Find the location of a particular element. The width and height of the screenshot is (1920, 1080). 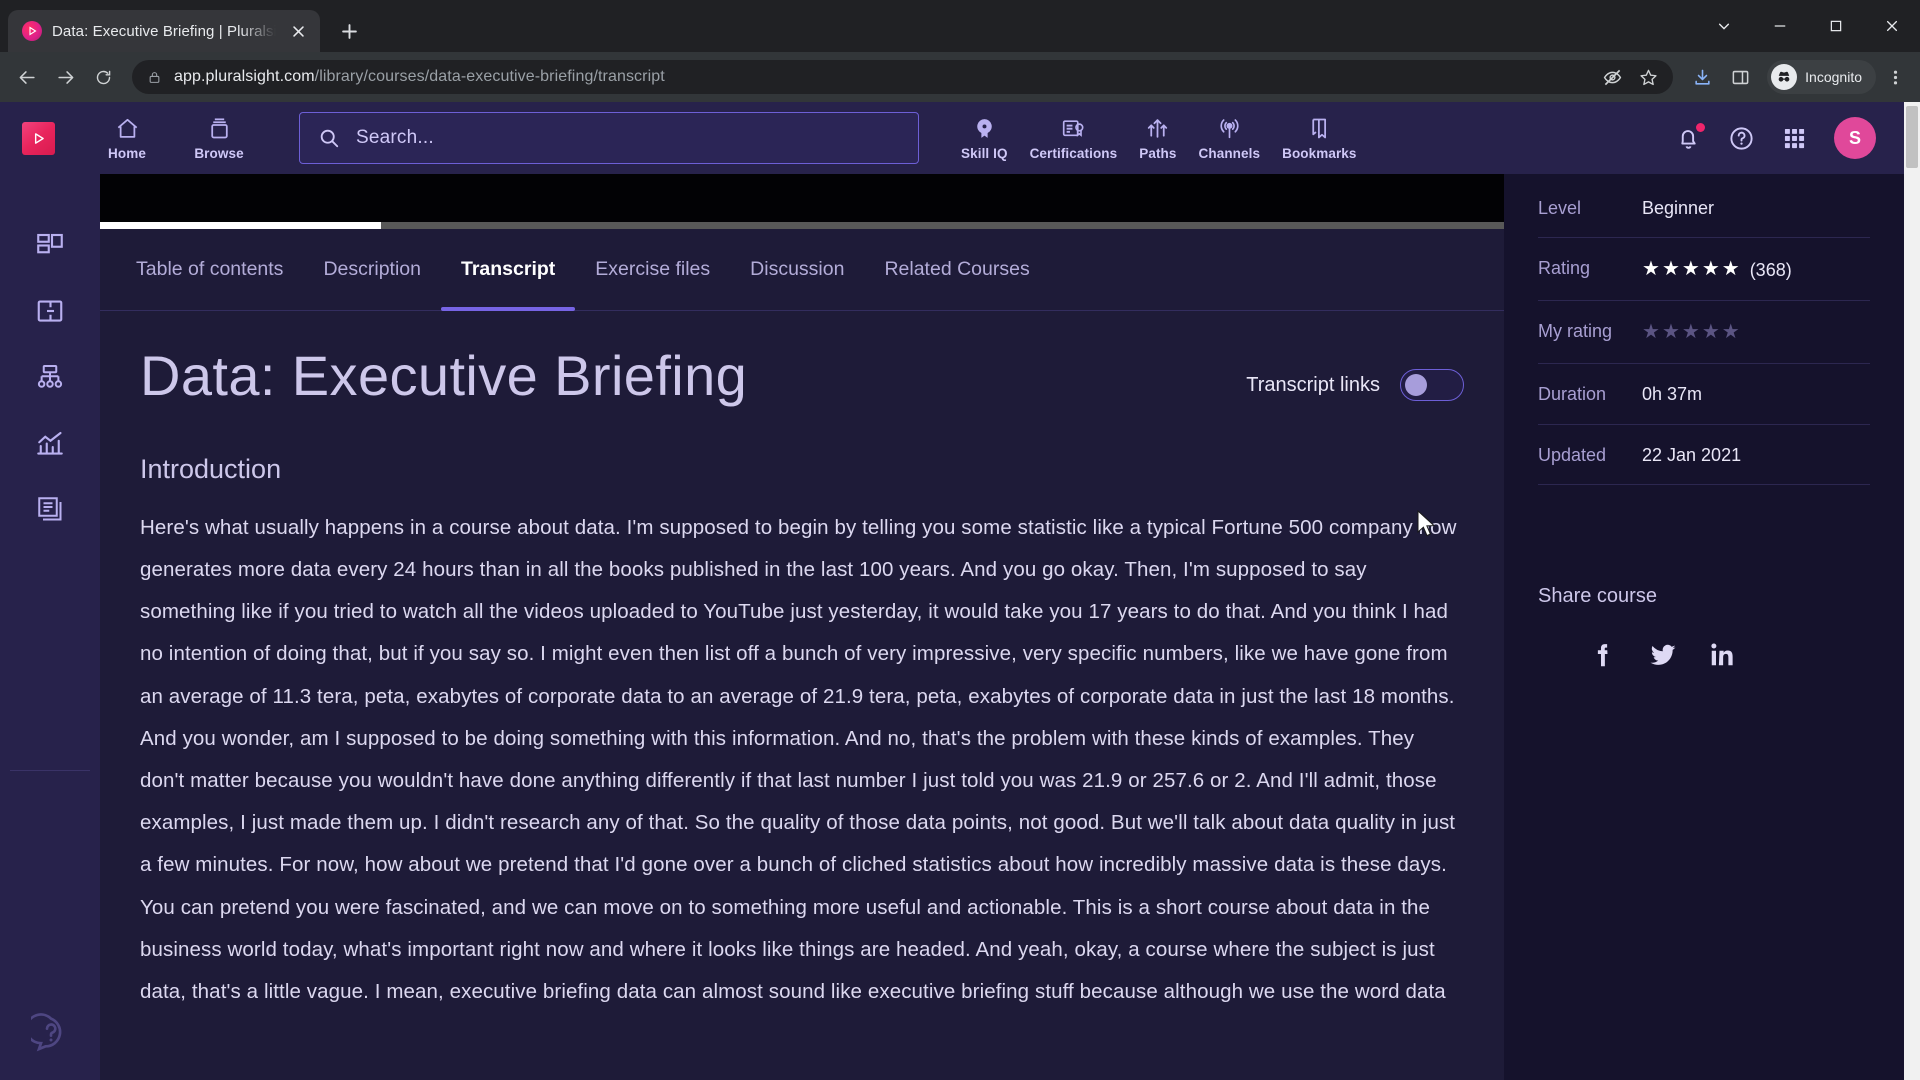

nav-item-paths: Paths is located at coordinates (1157, 138).